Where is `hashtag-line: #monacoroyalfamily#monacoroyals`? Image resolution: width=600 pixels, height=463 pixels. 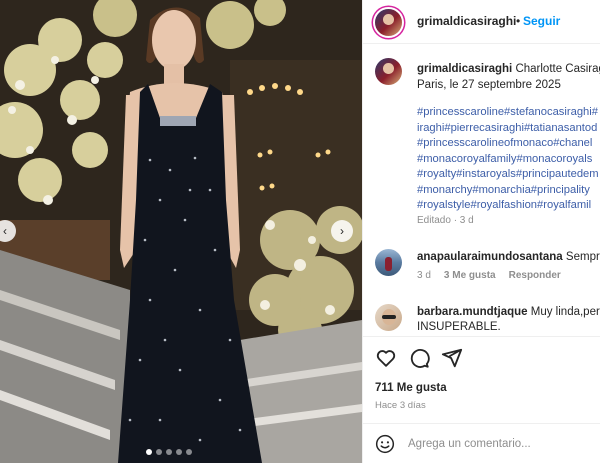
hashtag-line: #monacoroyalfamily#monacoroyals is located at coordinates (508, 160).